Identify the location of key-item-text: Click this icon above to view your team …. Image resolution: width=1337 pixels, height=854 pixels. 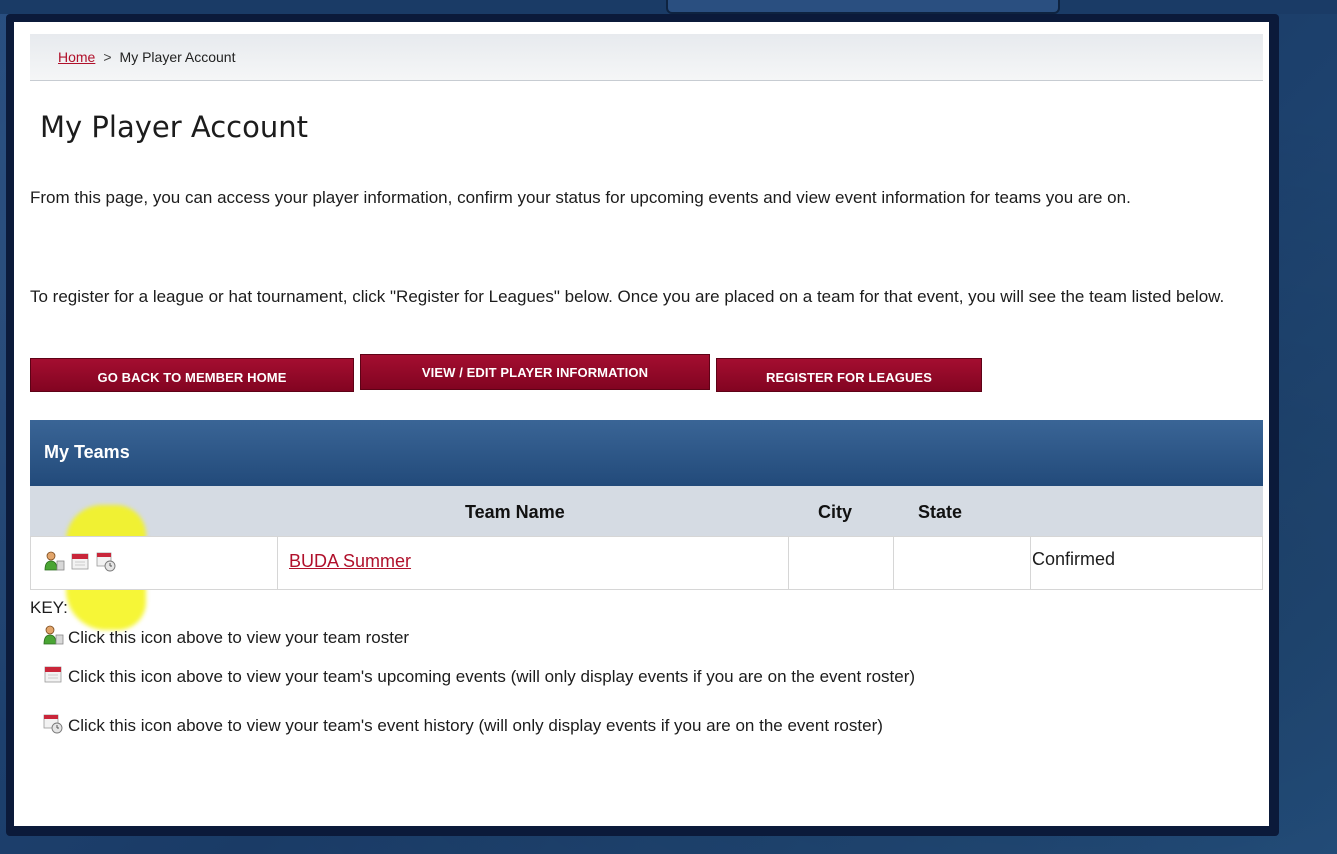
(239, 637).